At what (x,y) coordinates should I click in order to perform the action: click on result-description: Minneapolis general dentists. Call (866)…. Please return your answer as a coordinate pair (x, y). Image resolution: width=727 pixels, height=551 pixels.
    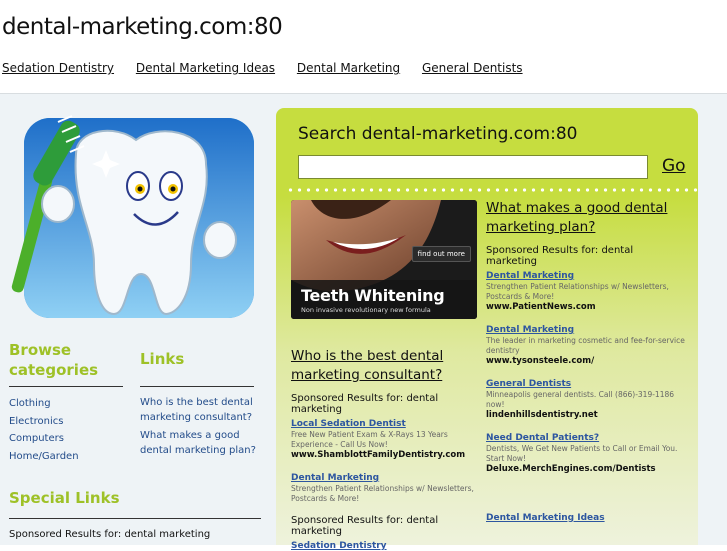
    Looking at the image, I should click on (580, 399).